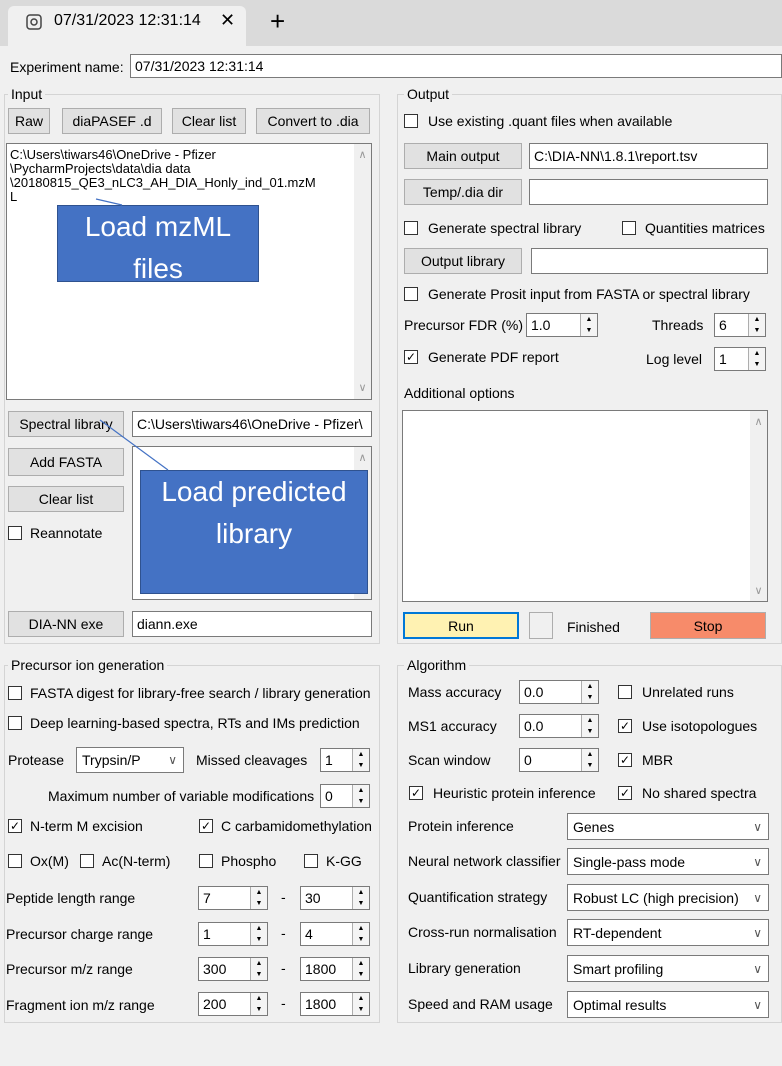 The image size is (782, 1066). What do you see at coordinates (335, 969) in the screenshot?
I see `mz-range-max: 1800 ▲ ▼` at bounding box center [335, 969].